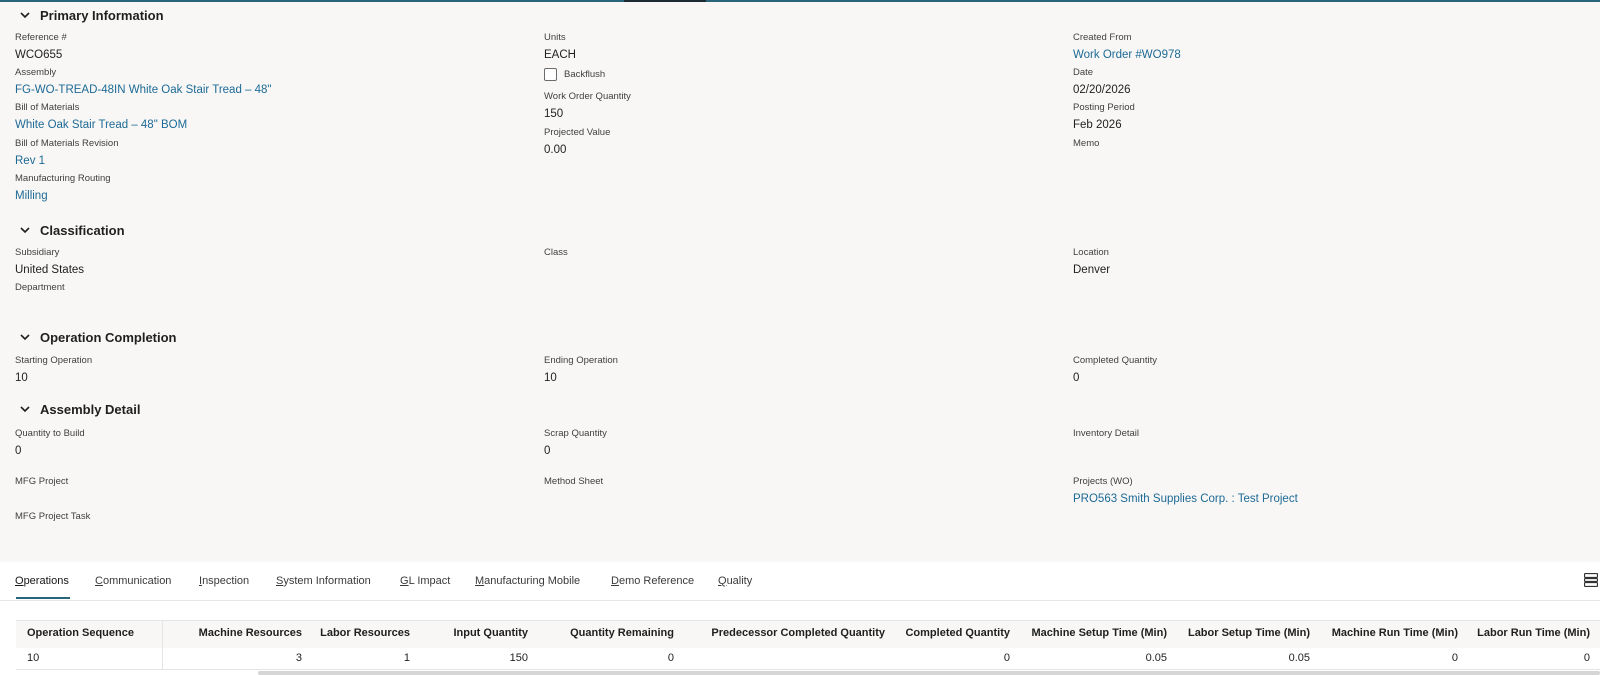  Describe the element at coordinates (137, 581) in the screenshot. I see `tab-label: ommunication` at that location.